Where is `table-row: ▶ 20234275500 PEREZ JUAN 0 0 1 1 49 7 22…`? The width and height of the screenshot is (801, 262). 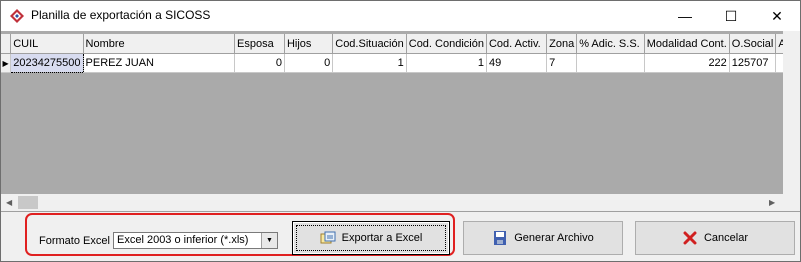 table-row: ▶ 20234275500 PEREZ JUAN 0 0 1 1 49 7 22… is located at coordinates (400, 63).